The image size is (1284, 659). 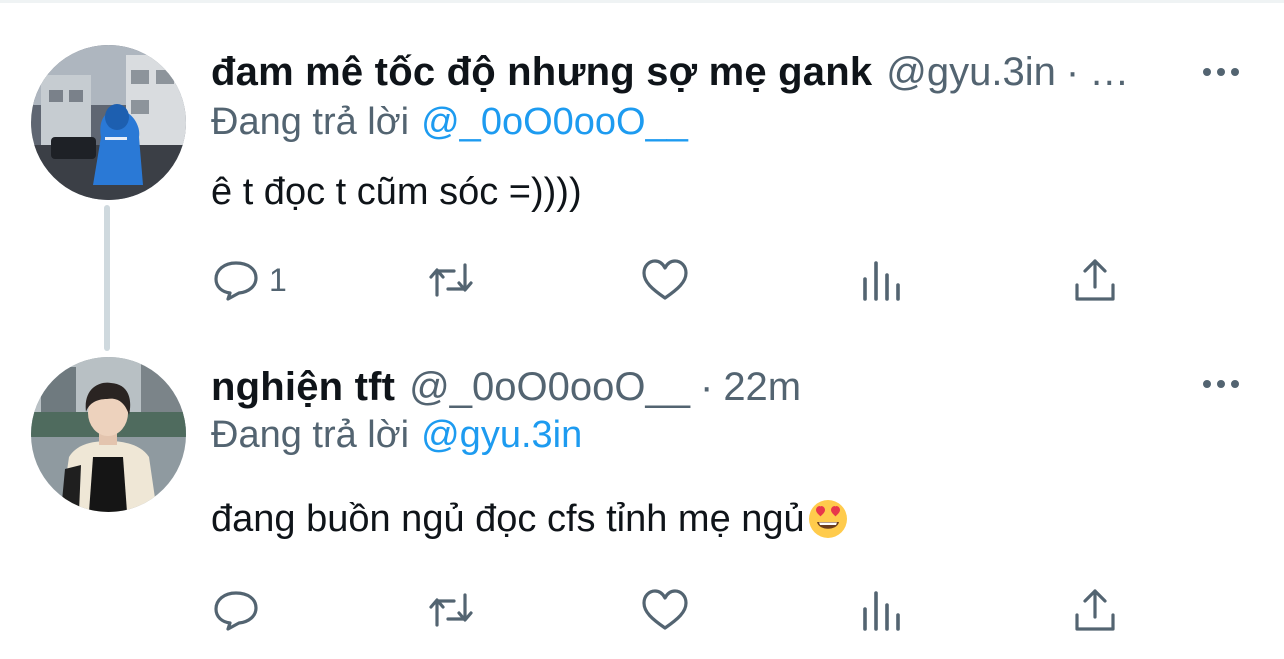 I want to click on action-bar, so click(x=642, y=610).